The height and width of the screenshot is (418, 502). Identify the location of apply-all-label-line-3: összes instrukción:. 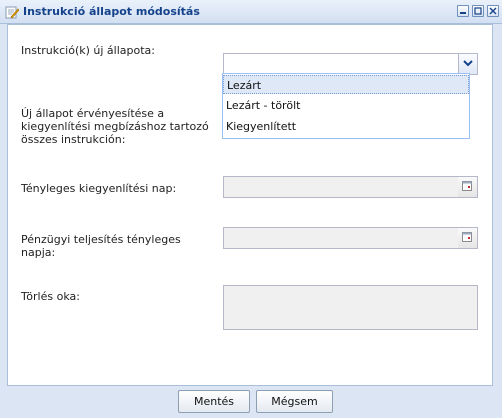
(73, 139).